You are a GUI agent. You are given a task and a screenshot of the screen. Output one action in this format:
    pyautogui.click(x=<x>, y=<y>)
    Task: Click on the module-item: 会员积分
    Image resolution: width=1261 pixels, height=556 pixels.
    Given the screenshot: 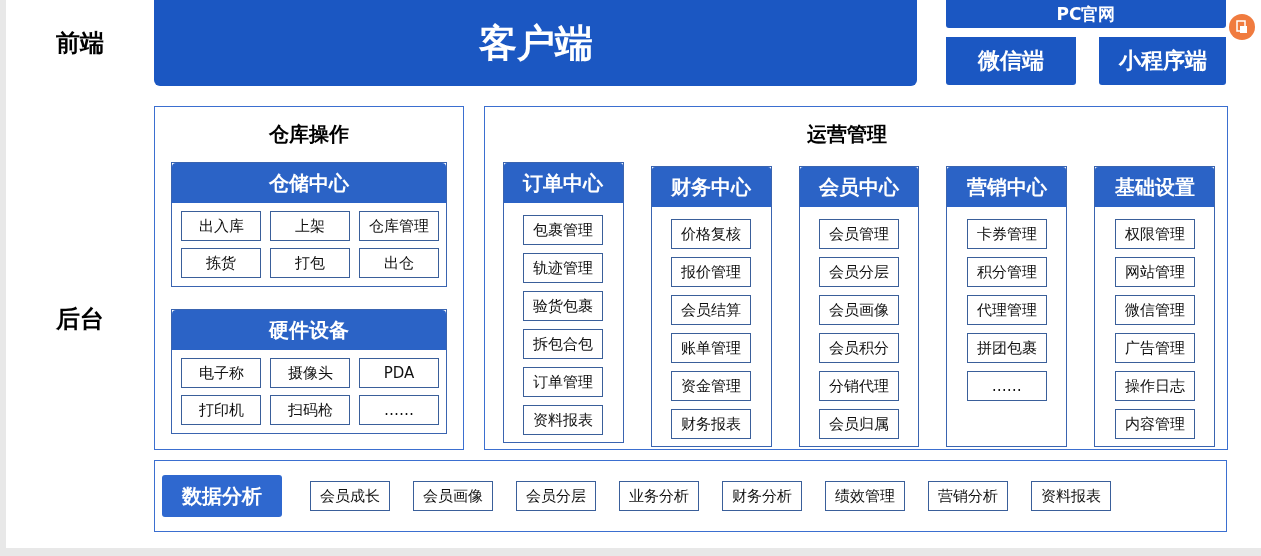 What is the action you would take?
    pyautogui.click(x=859, y=348)
    